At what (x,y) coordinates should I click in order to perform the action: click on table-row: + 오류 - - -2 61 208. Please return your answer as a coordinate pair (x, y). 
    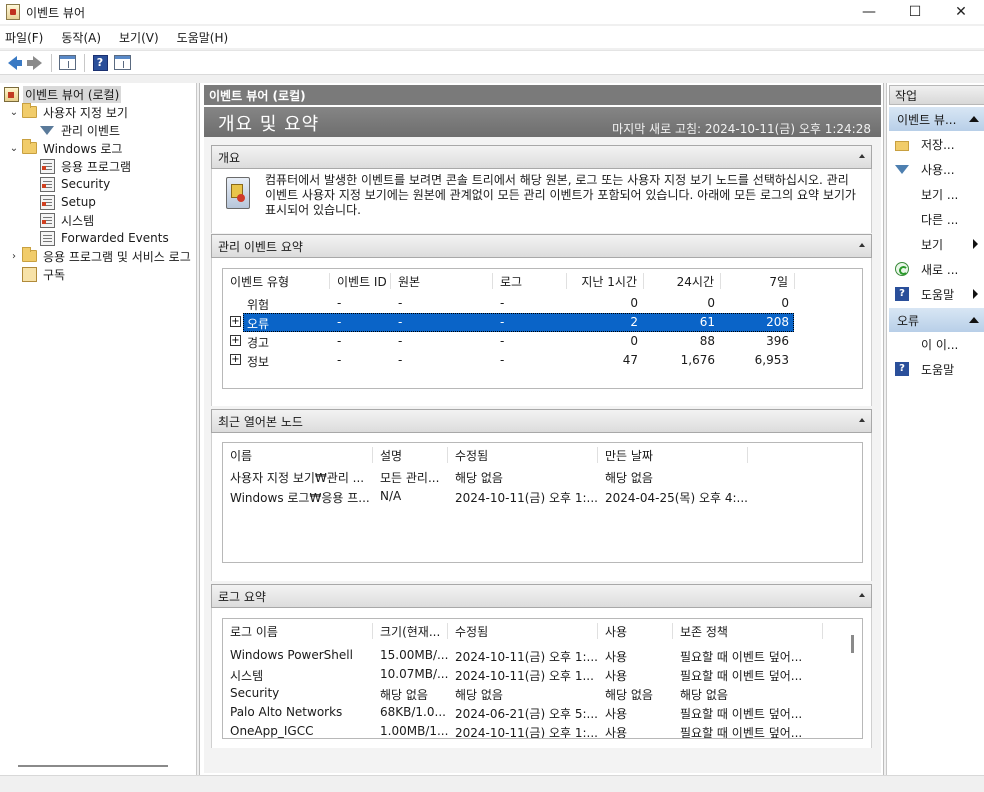
    Looking at the image, I should click on (538, 322).